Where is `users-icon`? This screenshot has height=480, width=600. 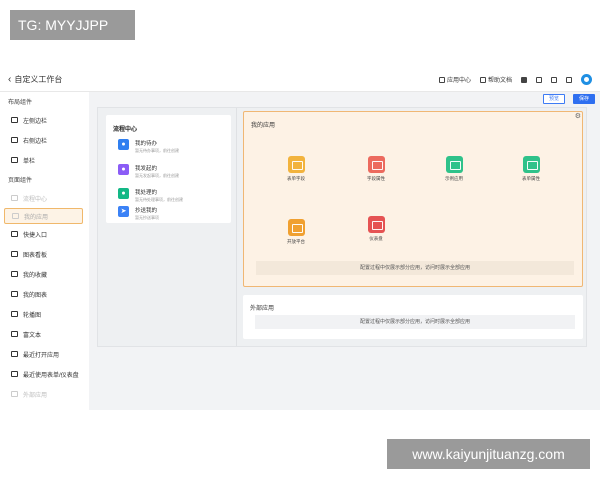
users-icon is located at coordinates (454, 164).